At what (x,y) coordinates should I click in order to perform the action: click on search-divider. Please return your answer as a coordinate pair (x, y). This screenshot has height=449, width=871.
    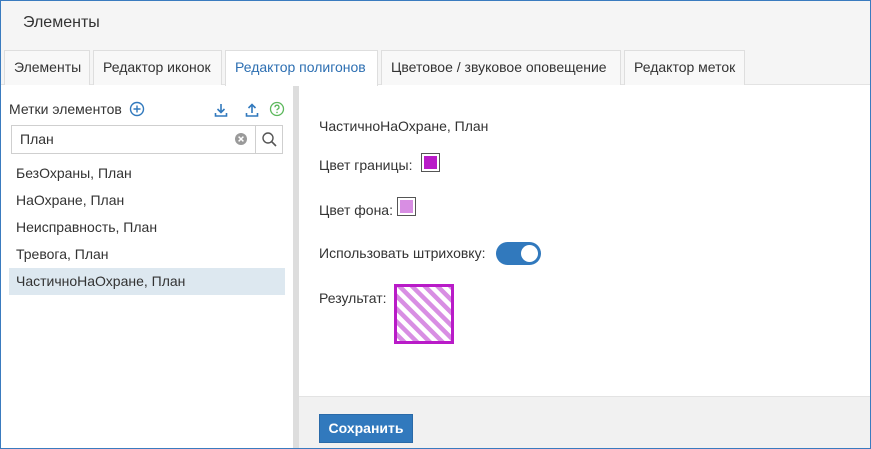
    Looking at the image, I should click on (255, 139).